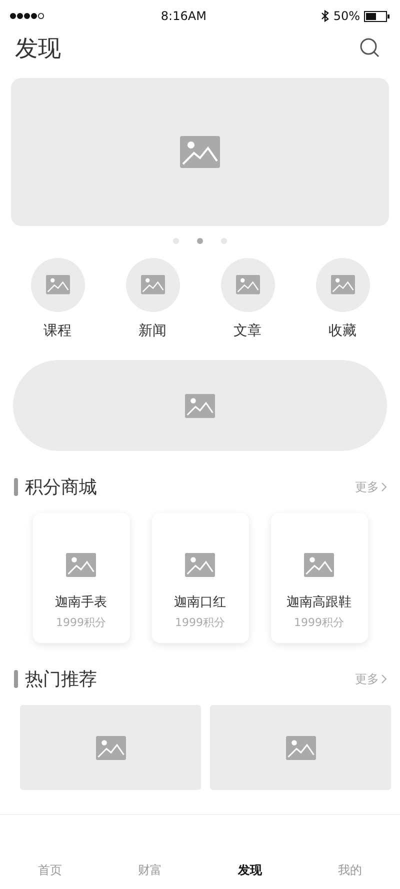  What do you see at coordinates (325, 16) in the screenshot?
I see `bluetooth-icon` at bounding box center [325, 16].